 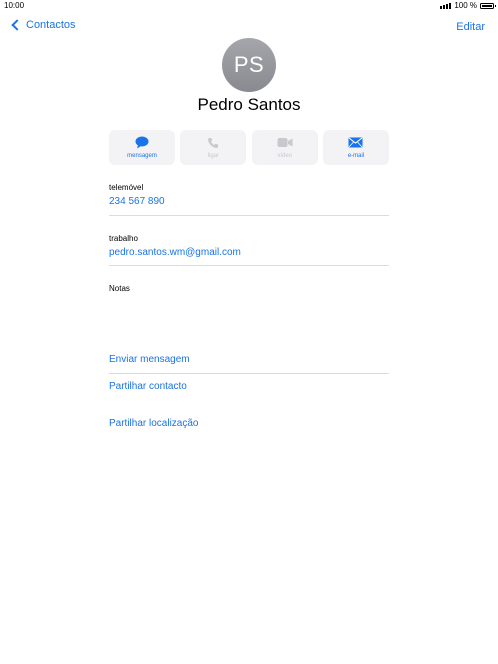 I want to click on email-button: e-mail, so click(x=355, y=147).